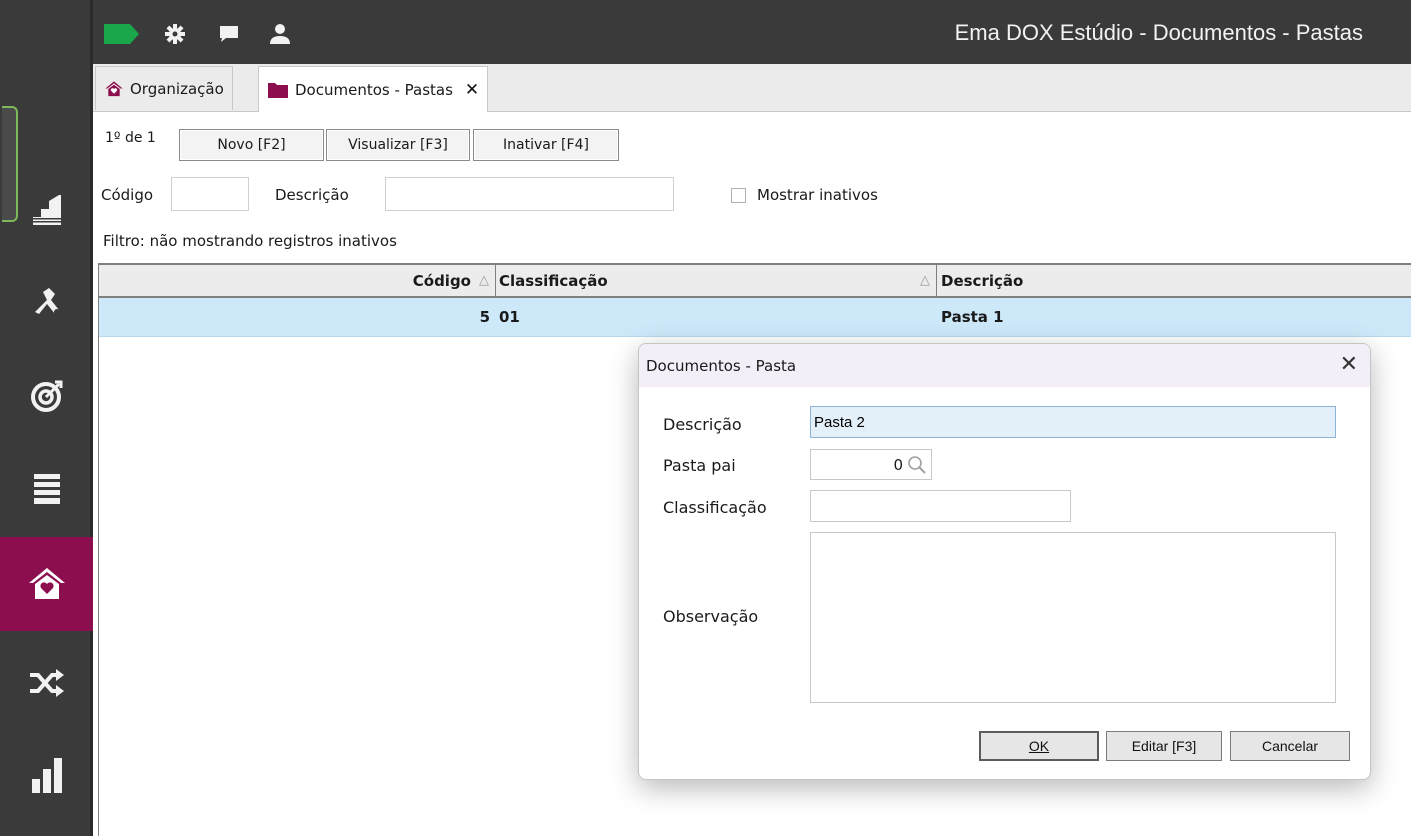 This screenshot has width=1411, height=836. Describe the element at coordinates (1164, 746) in the screenshot. I see `edit-button: Editar [F3]` at that location.